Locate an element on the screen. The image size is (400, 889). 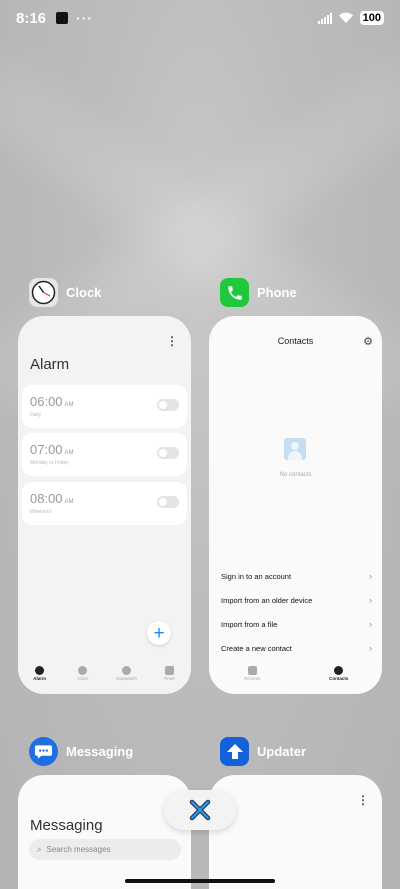
battery-icon: 100 is located at coordinates (371, 18).